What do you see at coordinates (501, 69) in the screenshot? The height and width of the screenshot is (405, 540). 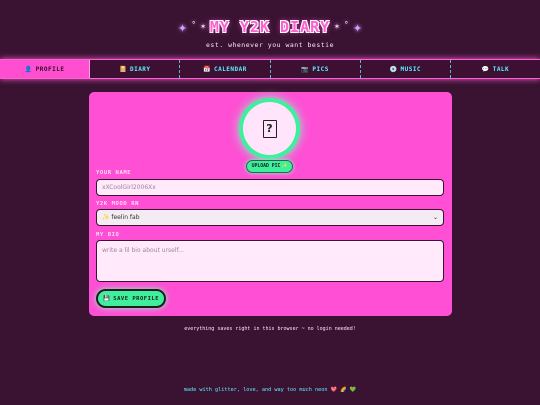 I see `tab-label: TALK` at bounding box center [501, 69].